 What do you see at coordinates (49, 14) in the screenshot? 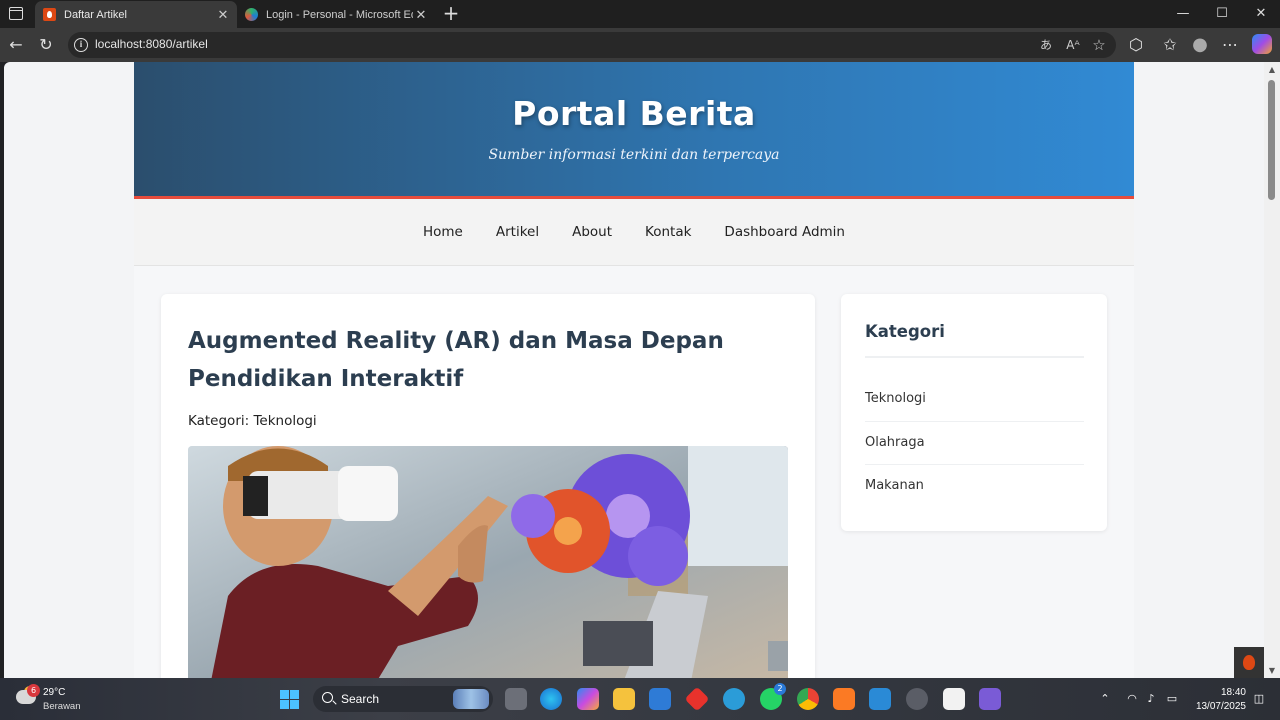
I see `codeigniter-favicon-icon` at bounding box center [49, 14].